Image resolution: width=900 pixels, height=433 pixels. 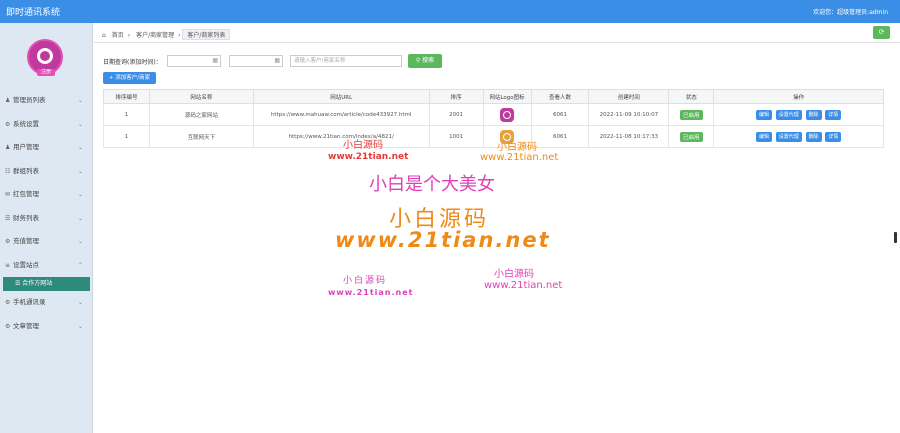 I want to click on col-header-url: 网站URL, so click(x=341, y=96).